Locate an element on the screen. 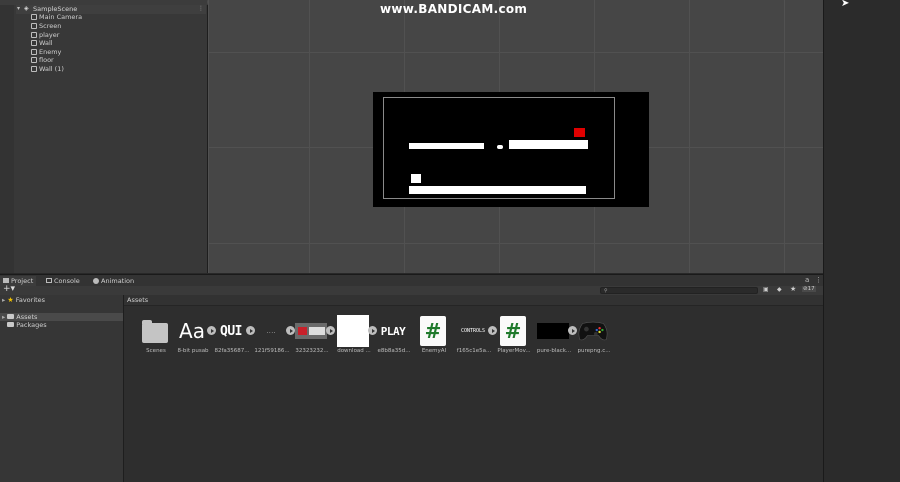 Image resolution: width=900 pixels, height=482 pixels. screen-object is located at coordinates (511, 149).